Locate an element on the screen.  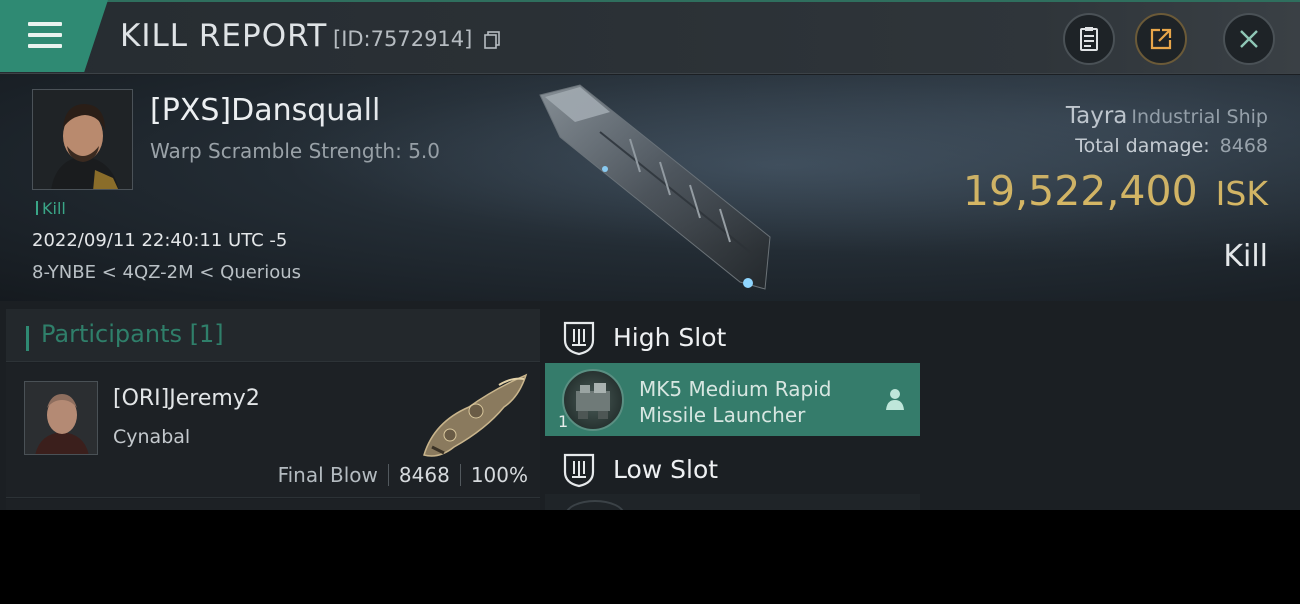
isk-unit: ISK is located at coordinates (1241, 193).